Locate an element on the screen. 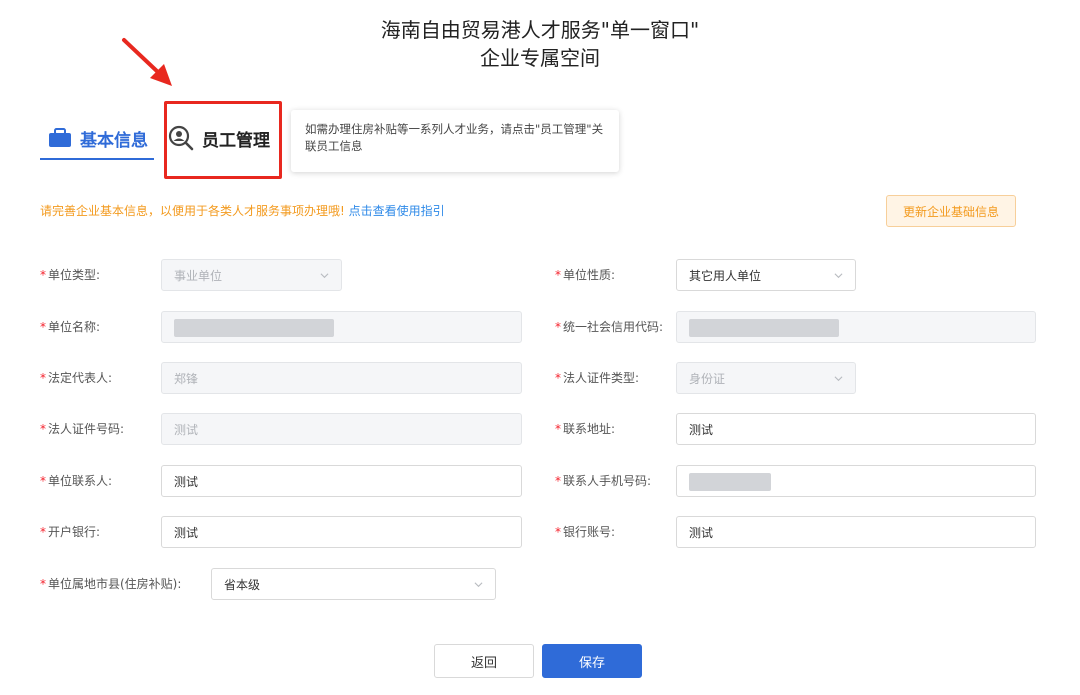 This screenshot has width=1080, height=695. credit-code-field is located at coordinates (856, 327).